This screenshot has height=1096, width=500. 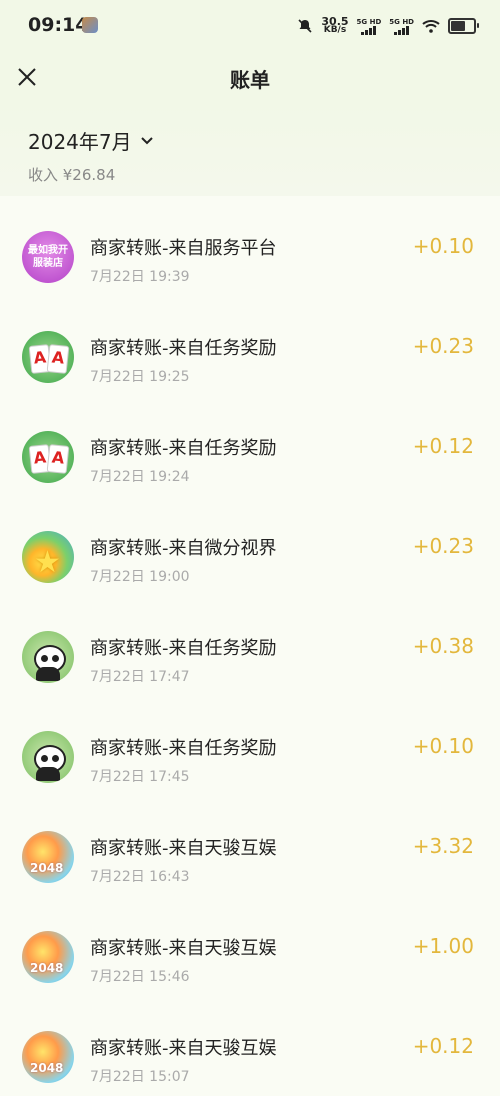 What do you see at coordinates (140, 977) in the screenshot?
I see `transaction-time: 7月22日 15:46` at bounding box center [140, 977].